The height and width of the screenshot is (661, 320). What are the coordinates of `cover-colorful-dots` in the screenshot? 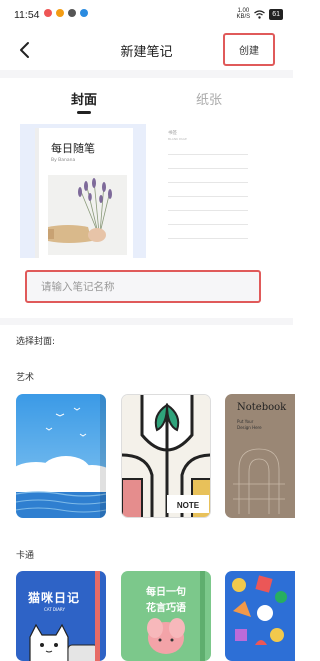 It's located at (260, 616).